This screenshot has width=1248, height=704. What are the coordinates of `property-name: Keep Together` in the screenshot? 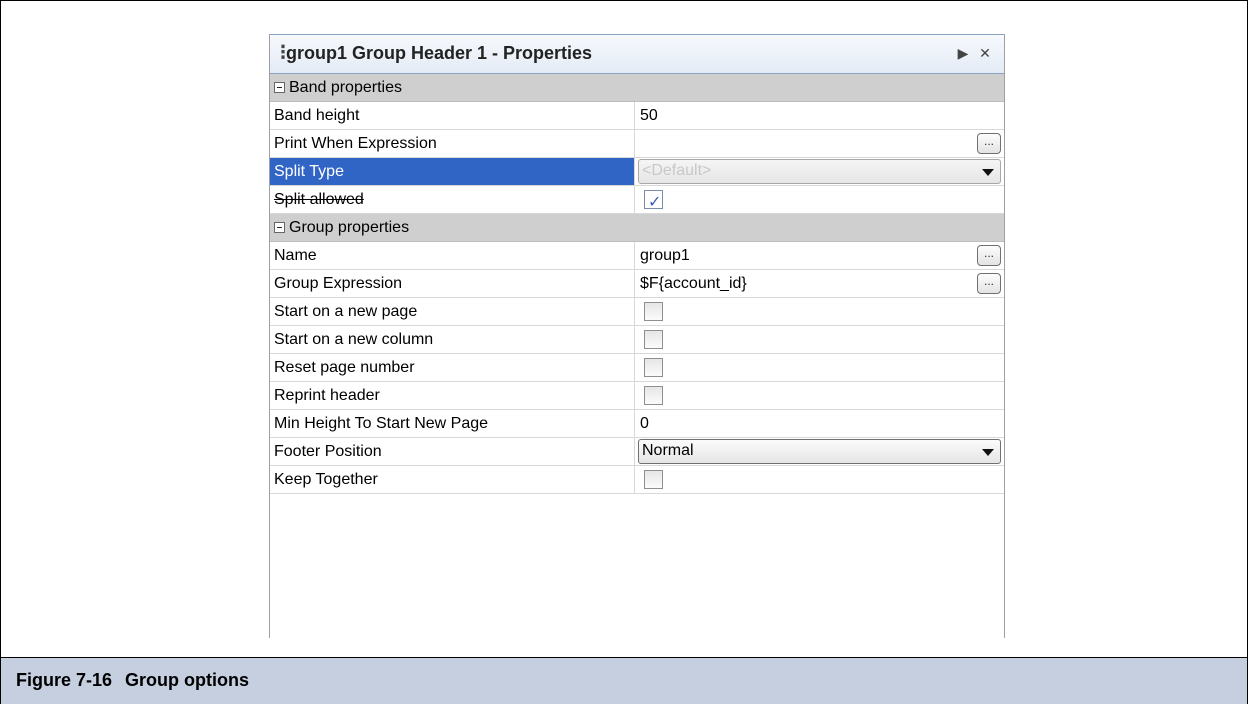 It's located at (452, 479).